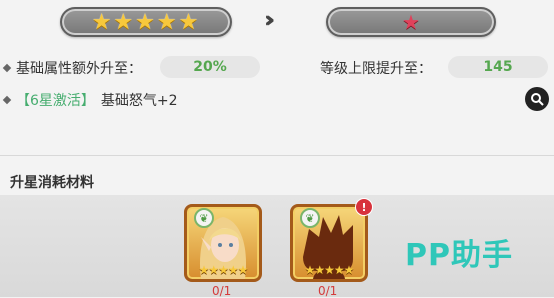  I want to click on level-value: 145, so click(498, 67).